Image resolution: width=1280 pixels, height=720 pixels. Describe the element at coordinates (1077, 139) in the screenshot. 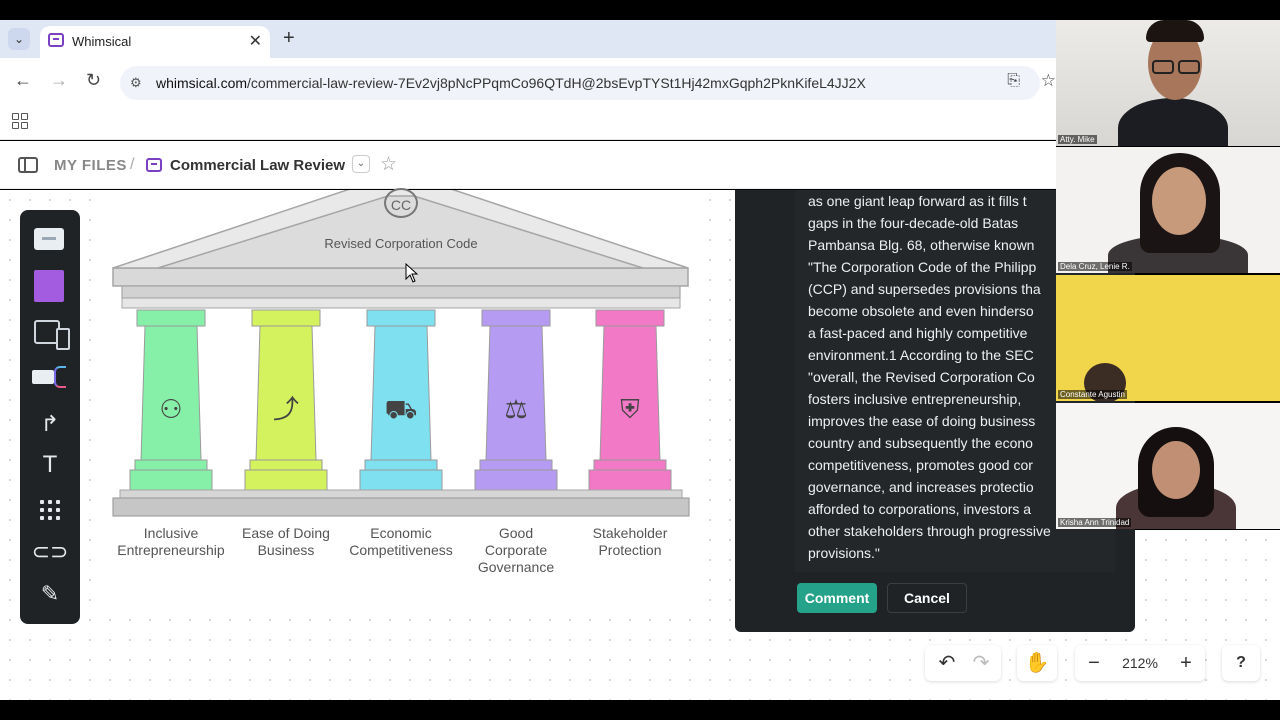

I see `participant-name: Atty. Mike` at that location.